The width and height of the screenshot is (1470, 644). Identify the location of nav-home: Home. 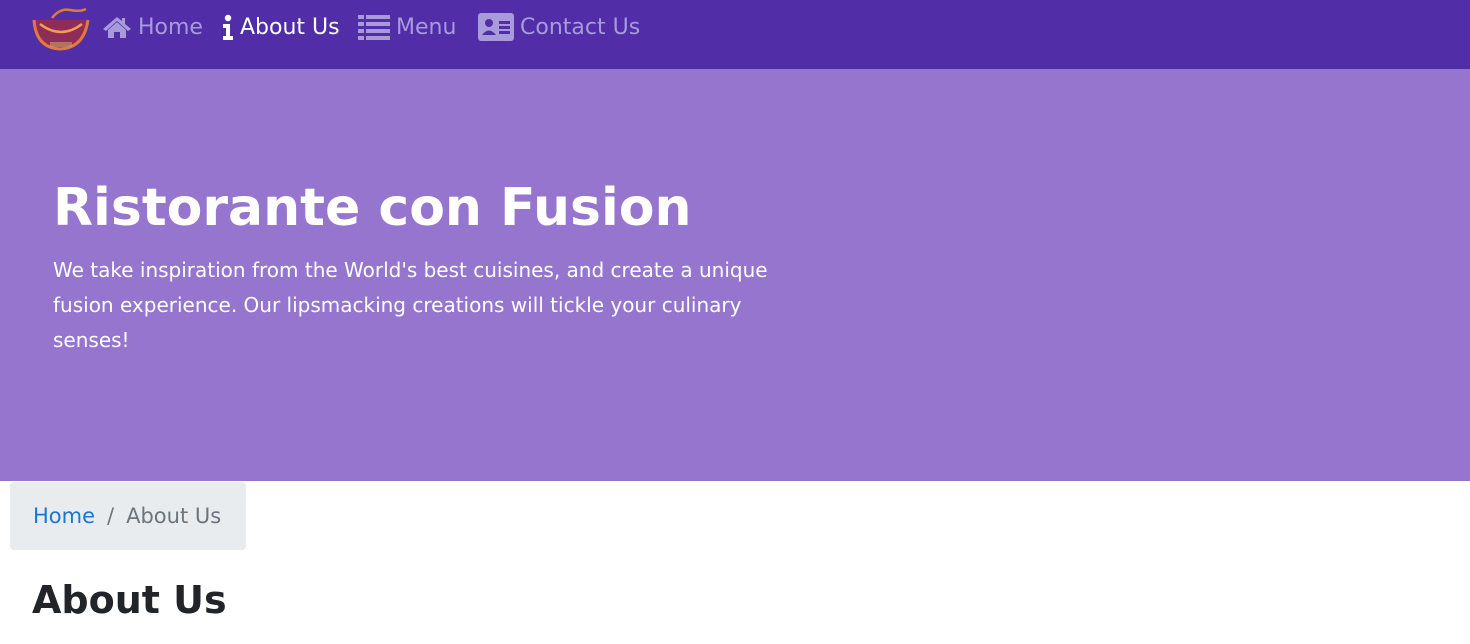
(152, 27).